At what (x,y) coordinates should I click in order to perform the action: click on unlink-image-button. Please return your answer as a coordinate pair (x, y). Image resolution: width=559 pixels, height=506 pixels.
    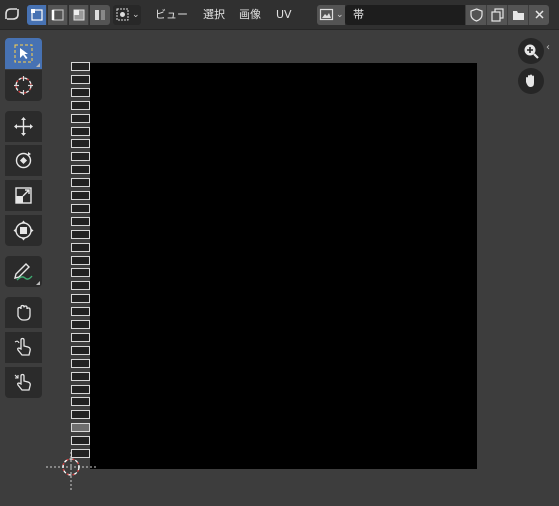
    Looking at the image, I should click on (538, 15).